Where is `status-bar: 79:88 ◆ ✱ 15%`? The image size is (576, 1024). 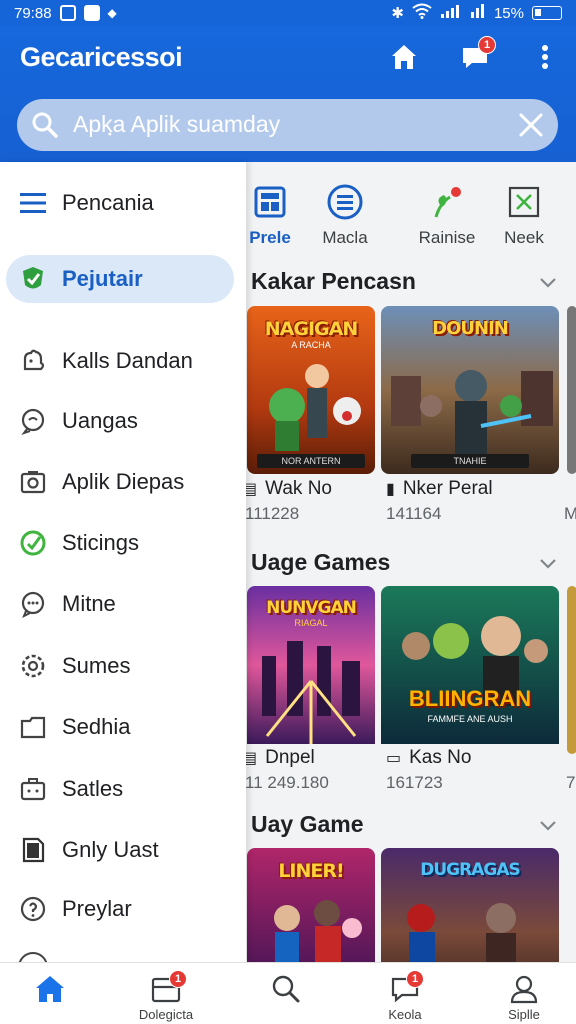 status-bar: 79:88 ◆ ✱ 15% is located at coordinates (288, 13).